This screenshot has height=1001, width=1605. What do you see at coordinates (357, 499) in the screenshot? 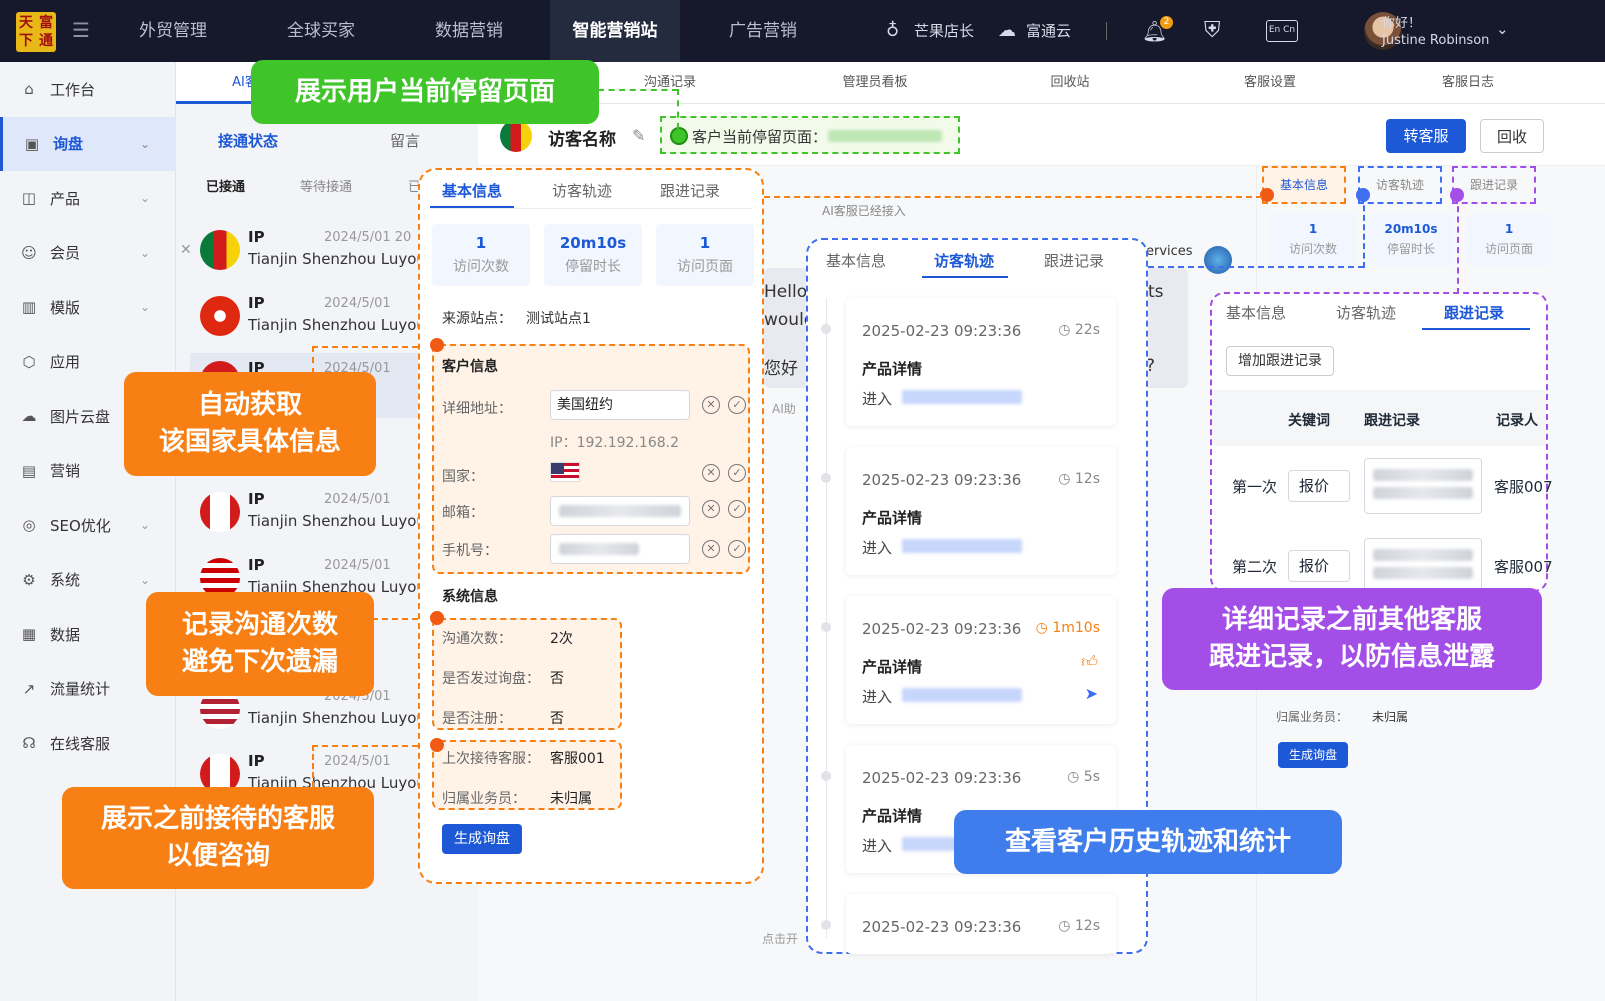
I see `list-item-date: 2024/5/01` at bounding box center [357, 499].